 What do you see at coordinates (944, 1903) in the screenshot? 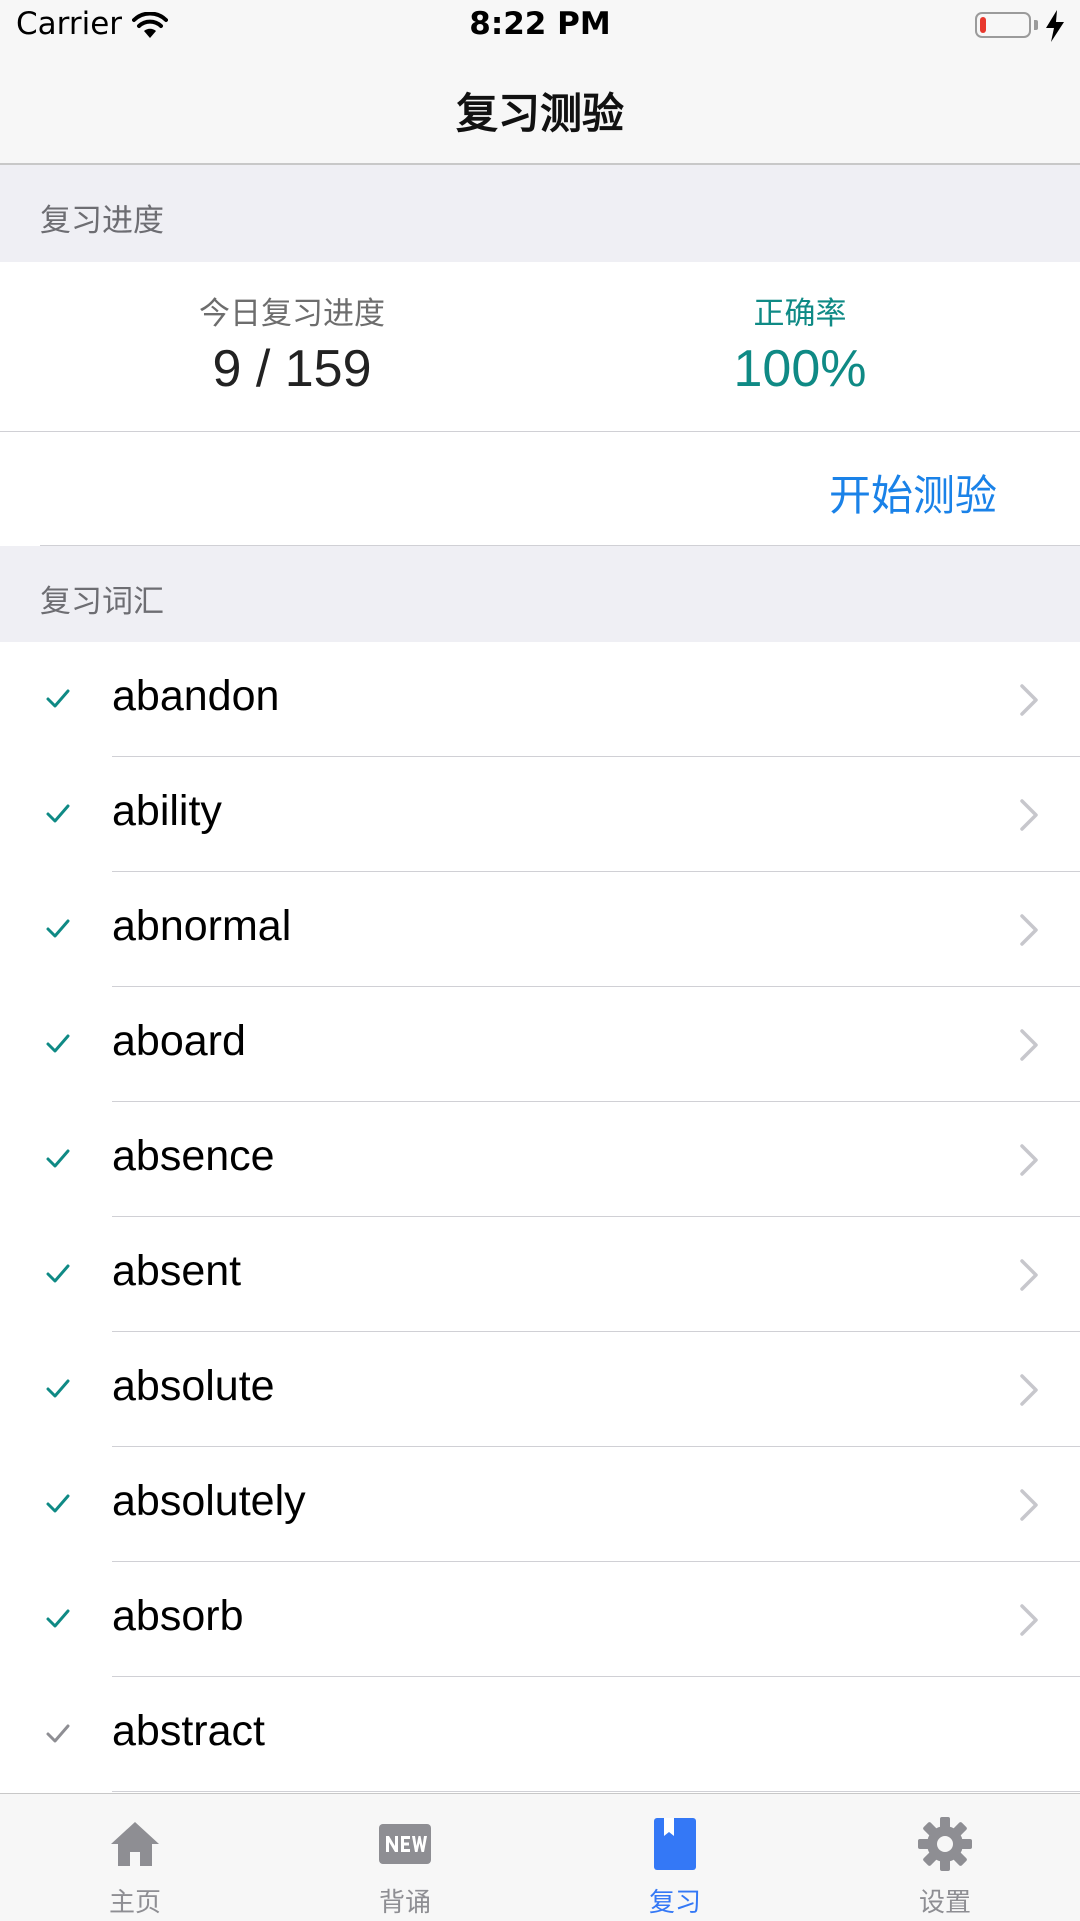
I see `tab-label: 设置` at bounding box center [944, 1903].